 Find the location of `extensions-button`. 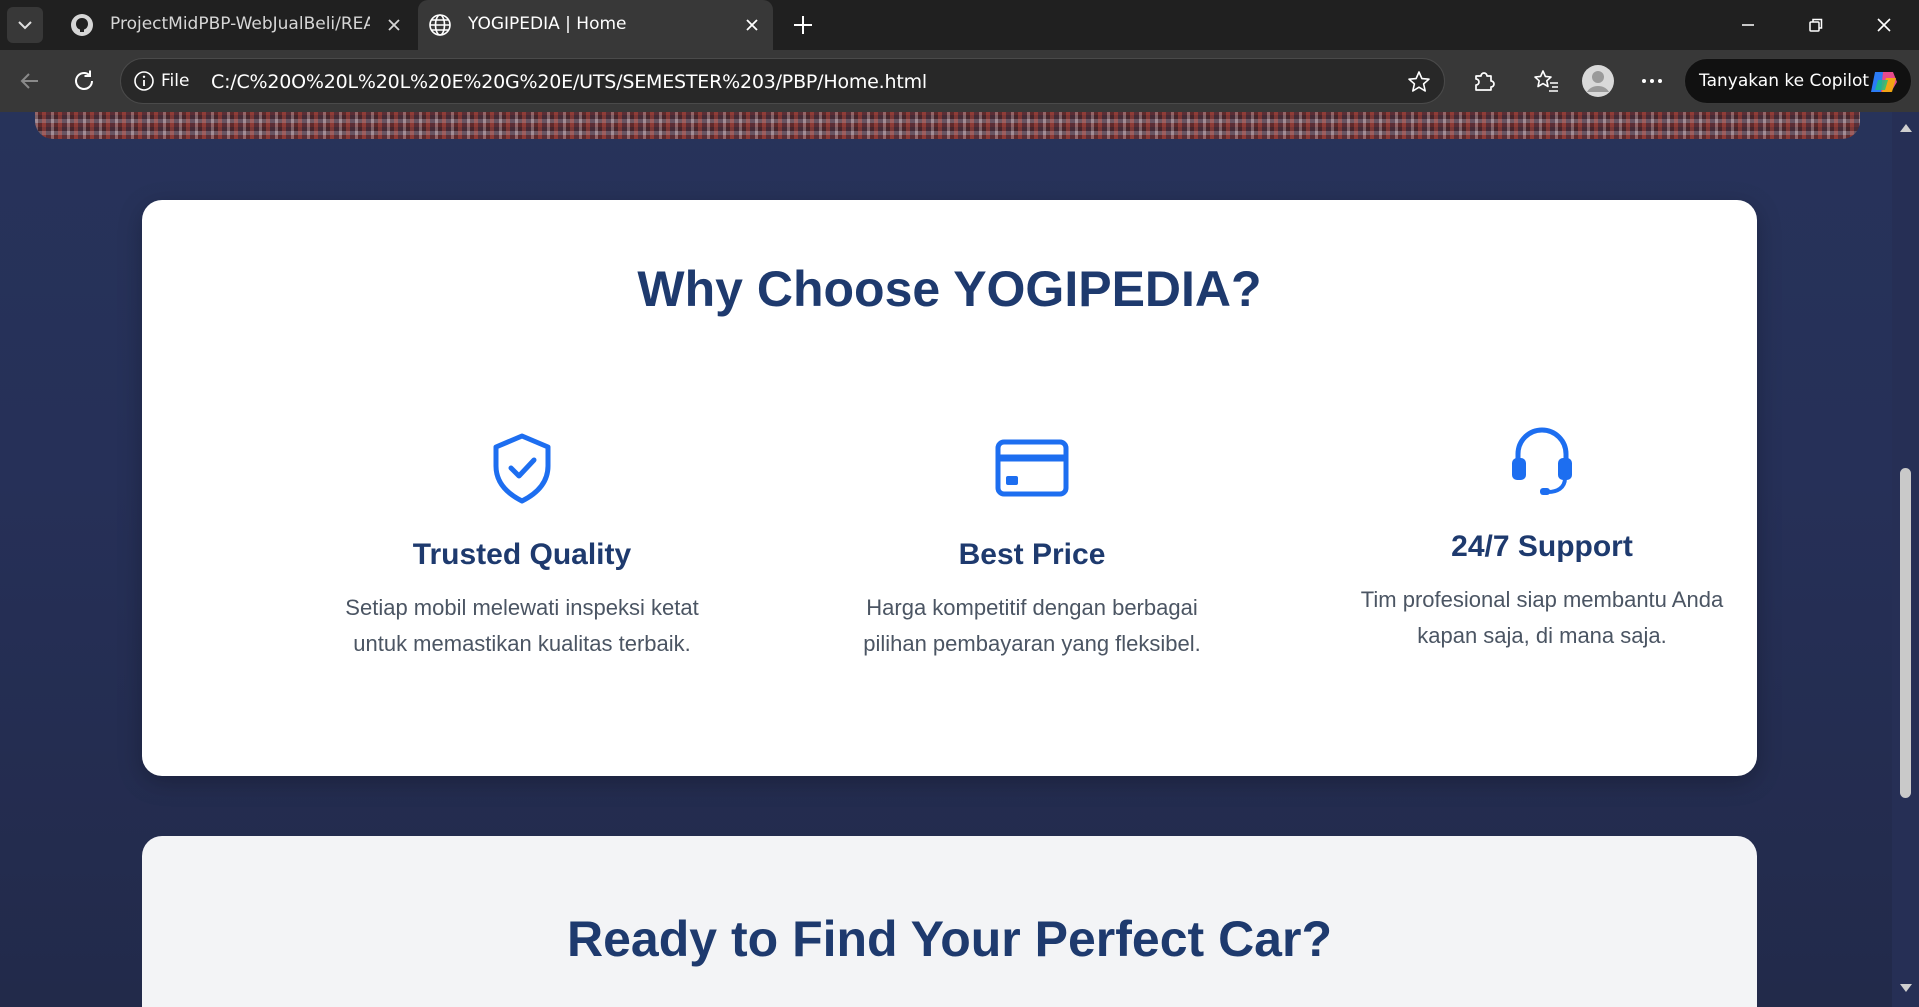

extensions-button is located at coordinates (1484, 81).